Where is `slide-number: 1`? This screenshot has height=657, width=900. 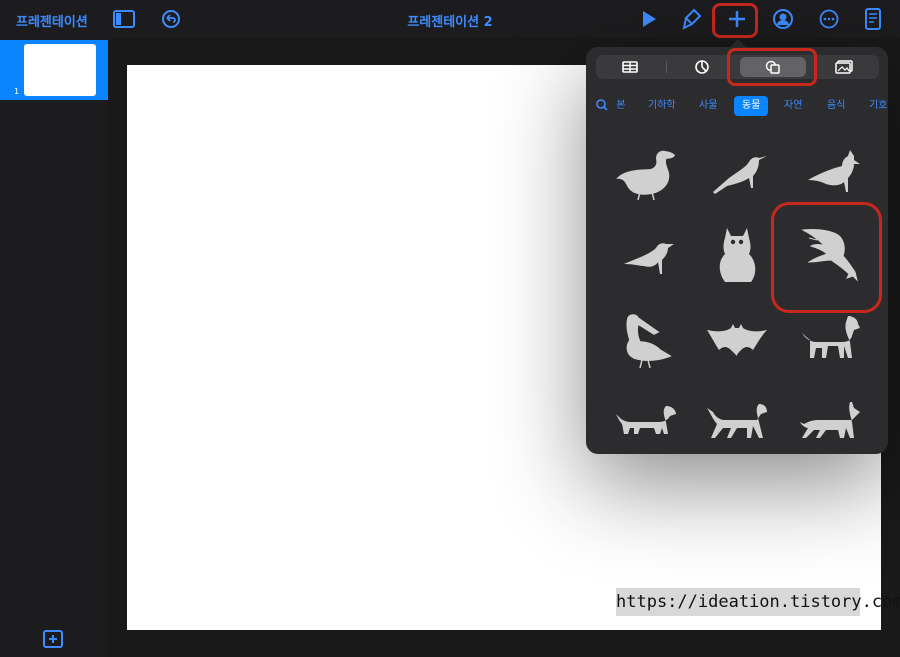
slide-number: 1 is located at coordinates (17, 91).